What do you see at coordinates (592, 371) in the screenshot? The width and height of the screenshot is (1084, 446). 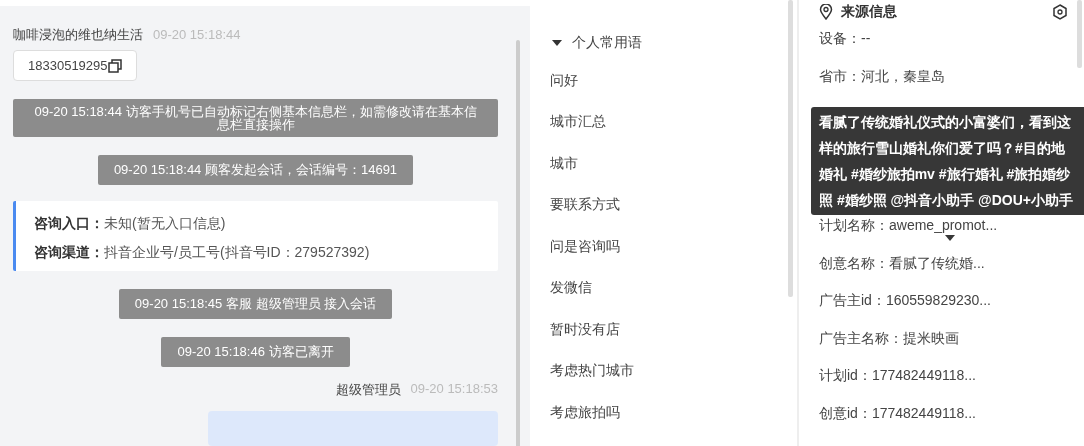 I see `phrase-item: 考虑热门城市` at bounding box center [592, 371].